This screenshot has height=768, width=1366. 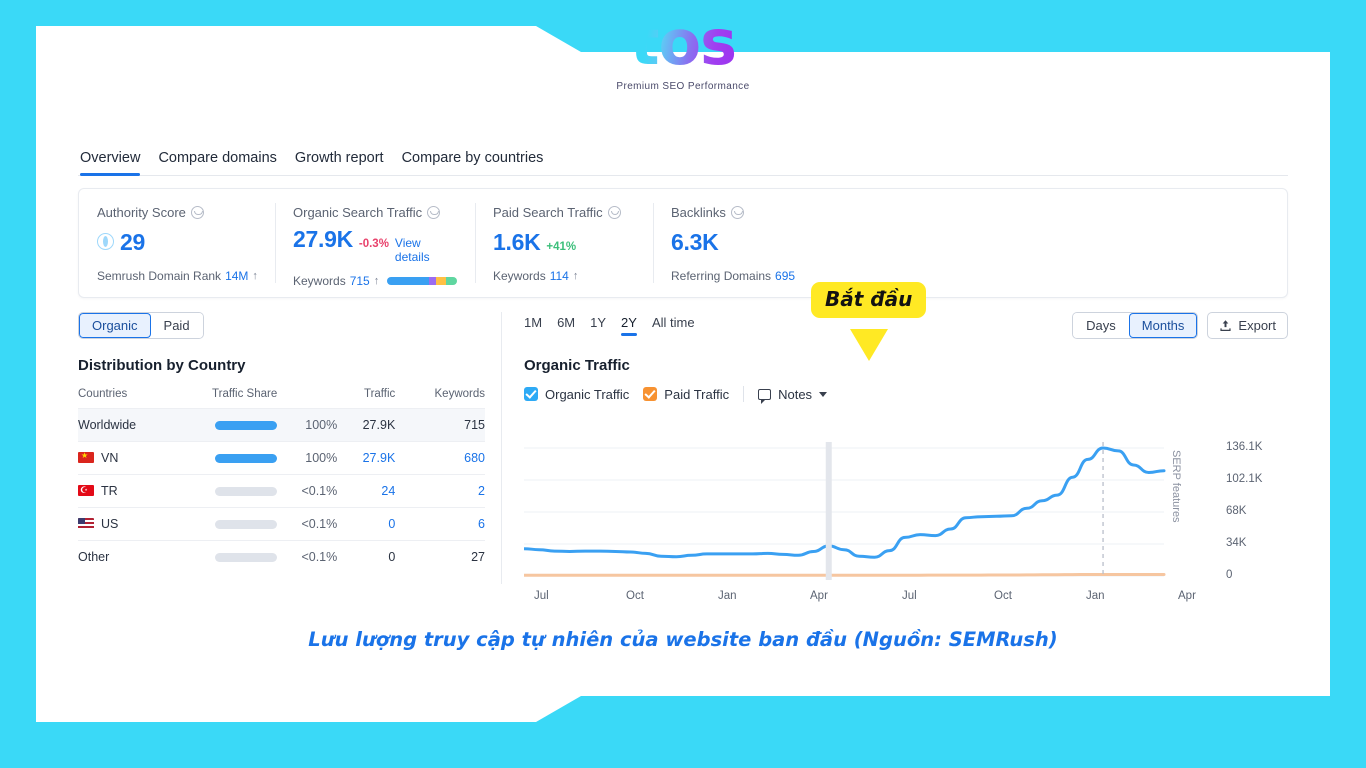 What do you see at coordinates (440, 556) in the screenshot?
I see `cell-keywords: 27` at bounding box center [440, 556].